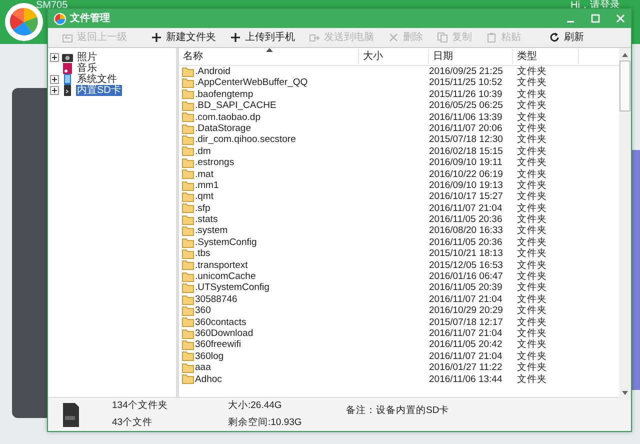 The width and height of the screenshot is (640, 444). Describe the element at coordinates (566, 37) in the screenshot. I see `toolbar-button: 刷新` at that location.